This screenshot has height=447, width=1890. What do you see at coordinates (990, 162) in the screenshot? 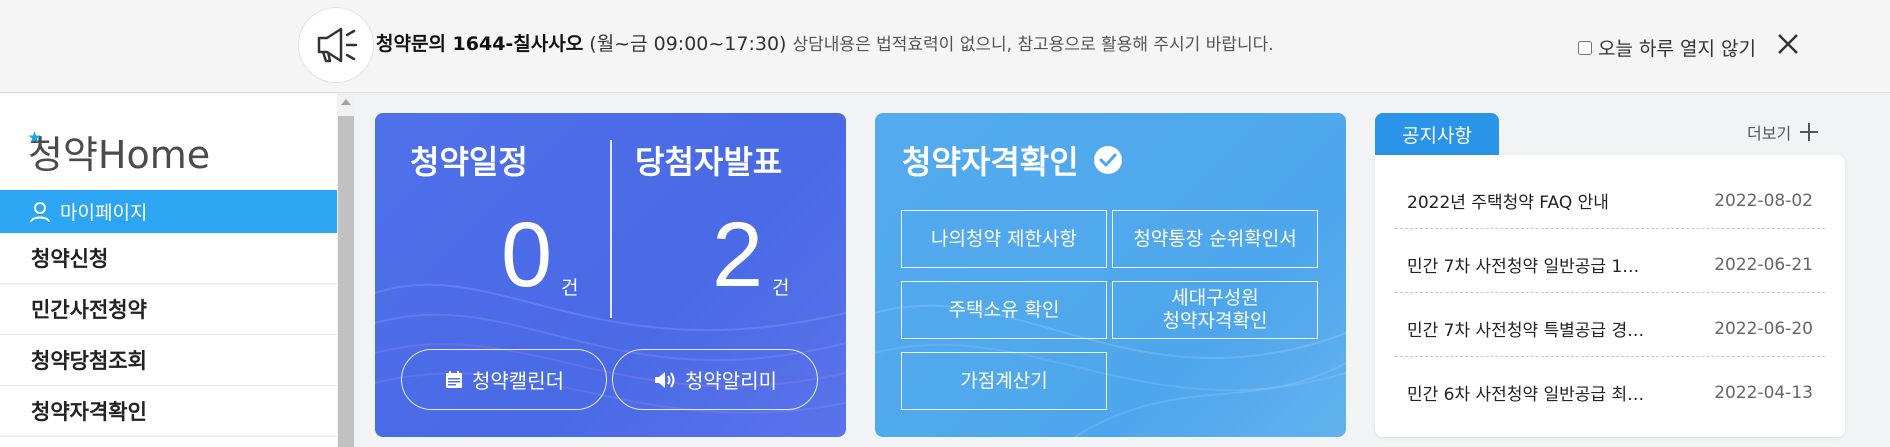
I see `qualification-title-text: 청약자격확인` at bounding box center [990, 162].